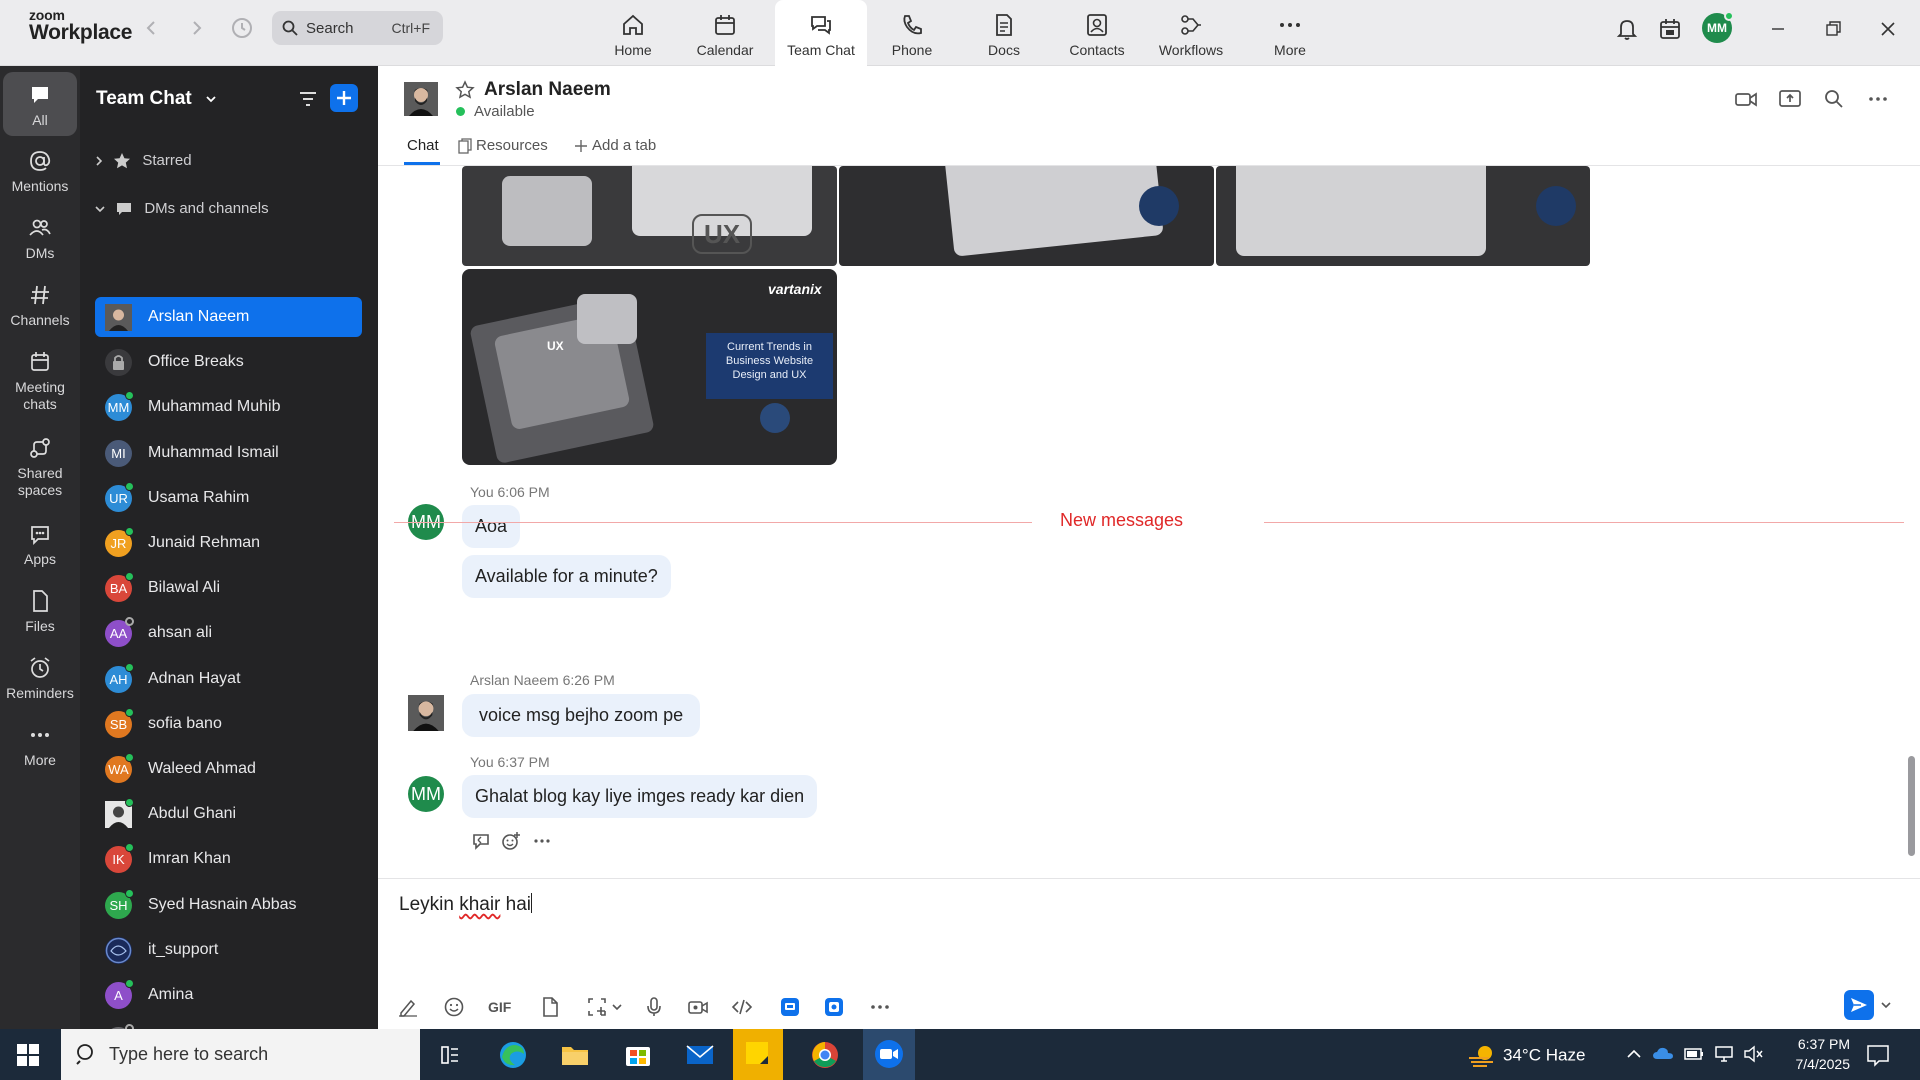  Describe the element at coordinates (511, 841) in the screenshot. I see `add-reaction-icon` at that location.